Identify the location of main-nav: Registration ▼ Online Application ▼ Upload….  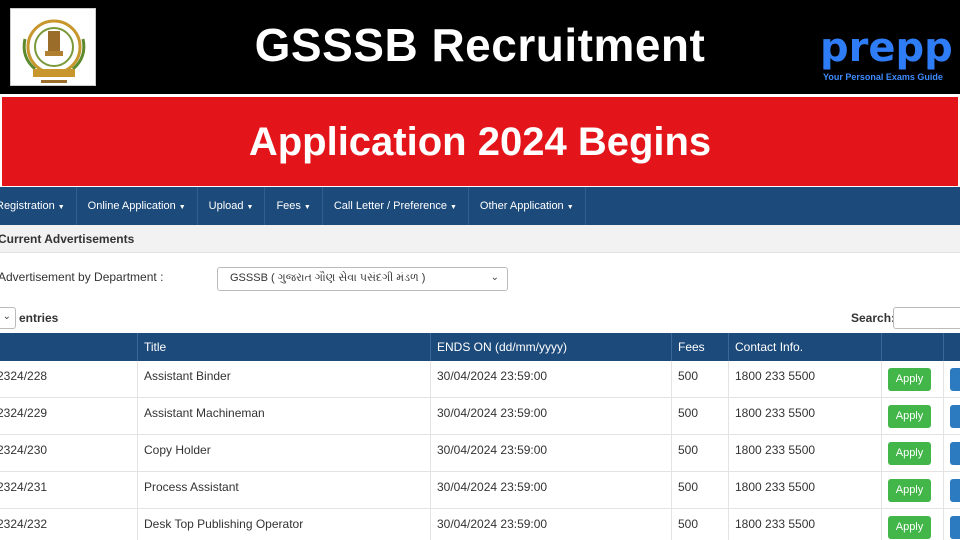
(480, 206).